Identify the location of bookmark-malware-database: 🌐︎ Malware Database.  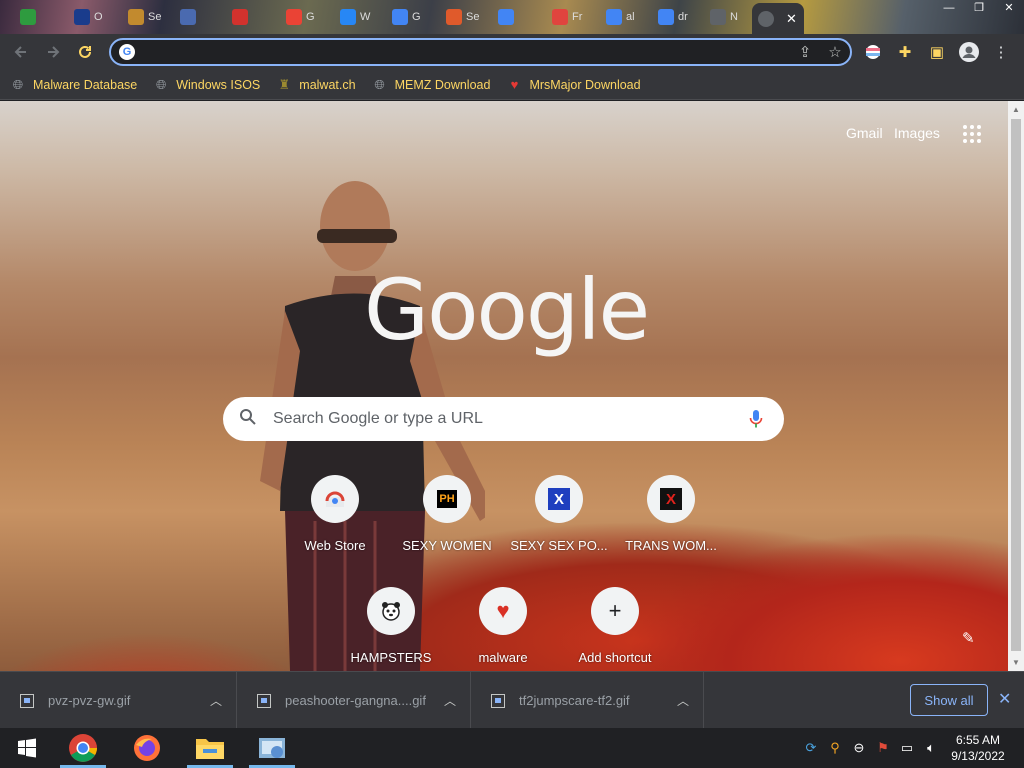
(73, 85).